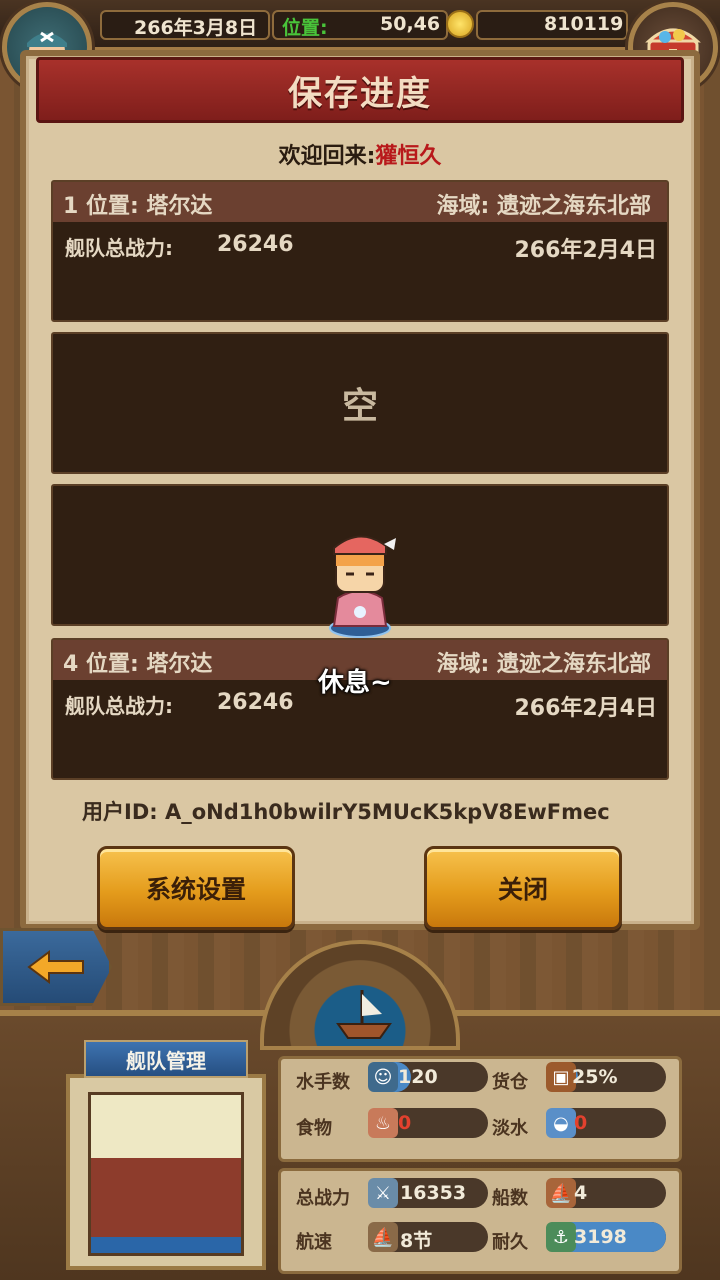  I want to click on gold-coin-icon, so click(460, 24).